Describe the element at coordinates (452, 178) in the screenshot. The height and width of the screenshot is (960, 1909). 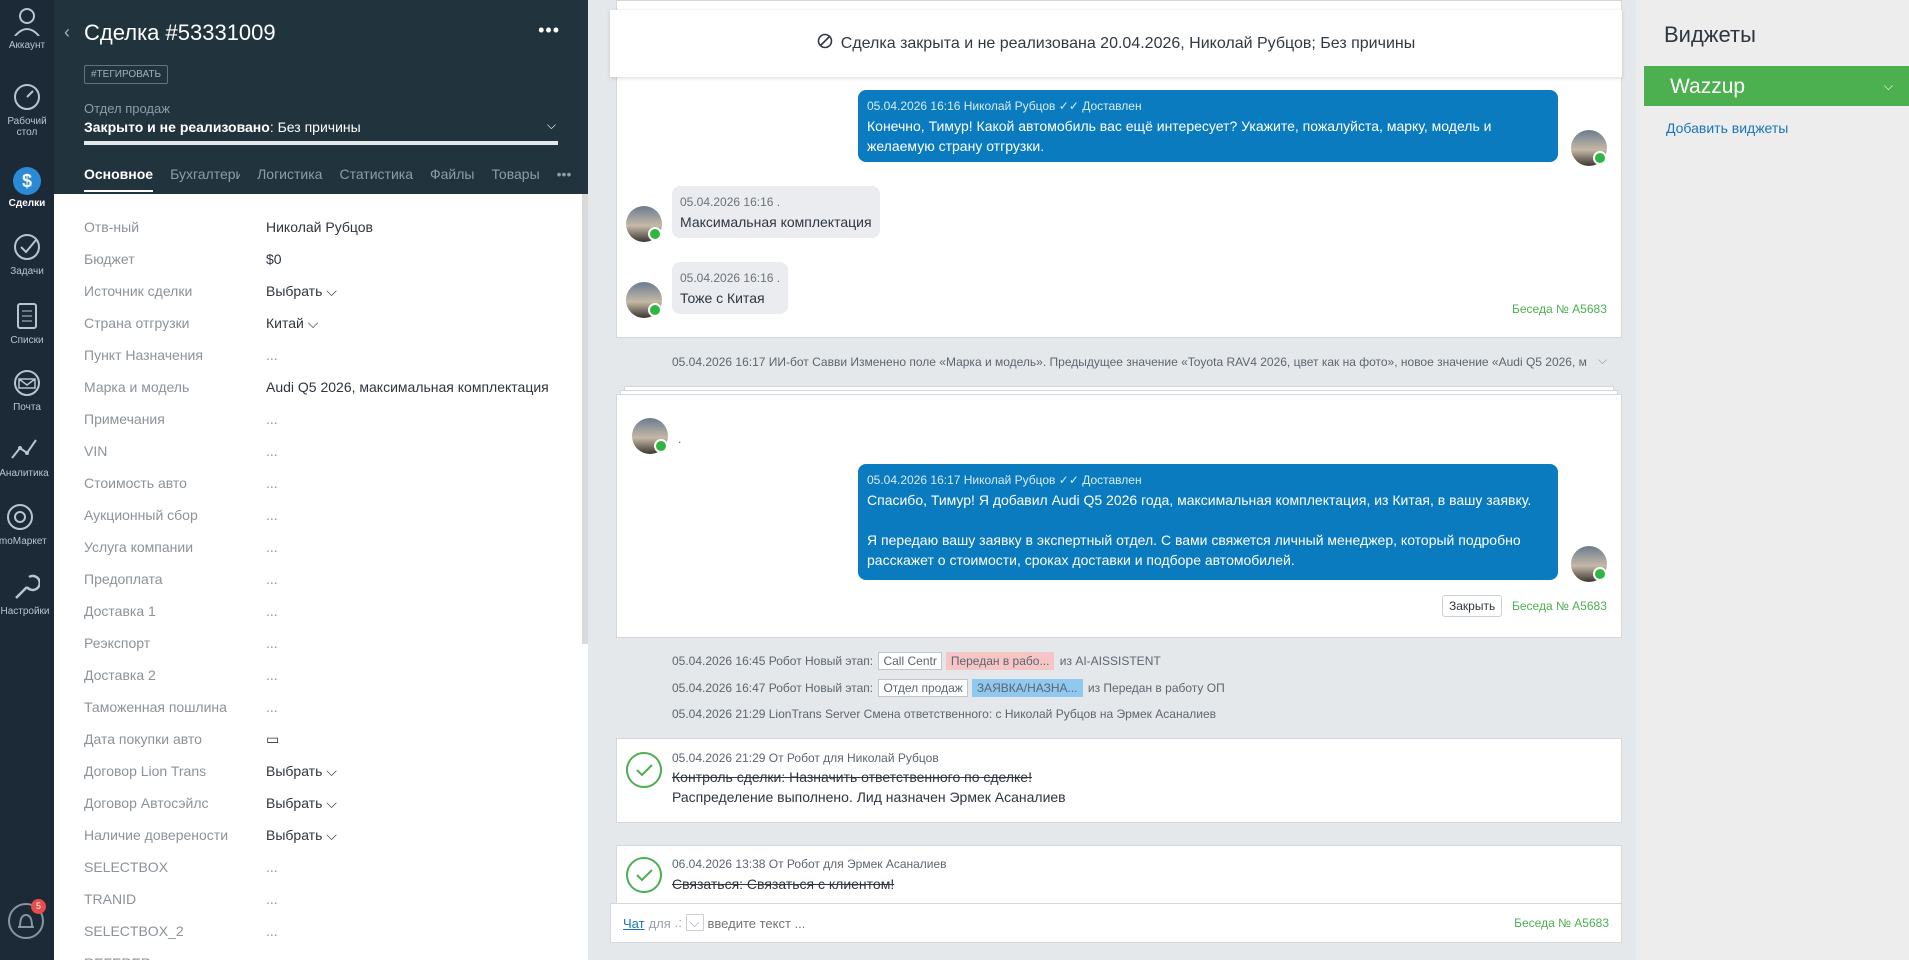
I see `tab-files: Файлы` at that location.